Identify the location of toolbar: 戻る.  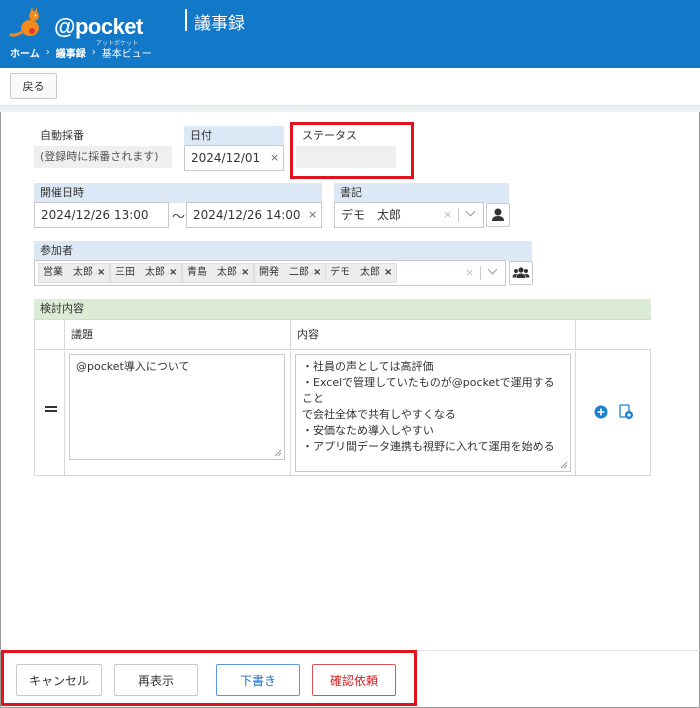
(350, 87).